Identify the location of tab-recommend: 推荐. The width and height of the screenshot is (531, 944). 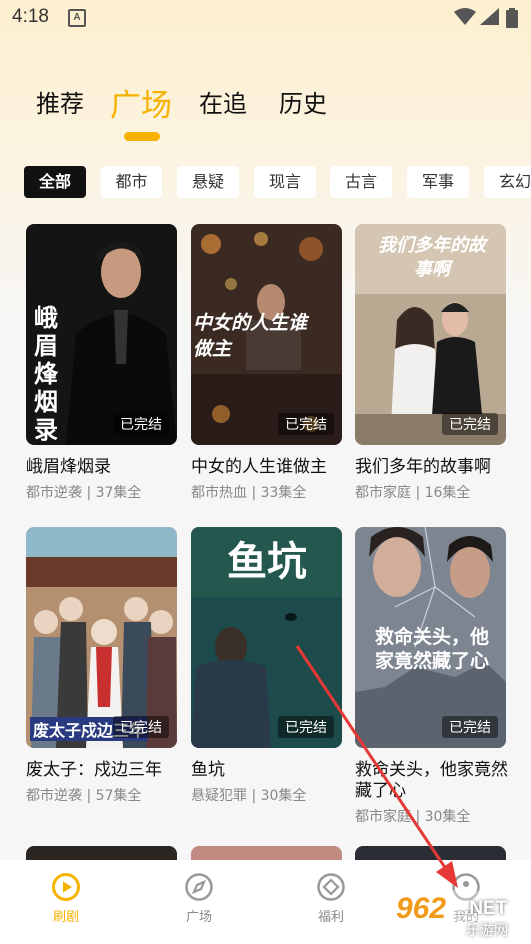
(60, 101).